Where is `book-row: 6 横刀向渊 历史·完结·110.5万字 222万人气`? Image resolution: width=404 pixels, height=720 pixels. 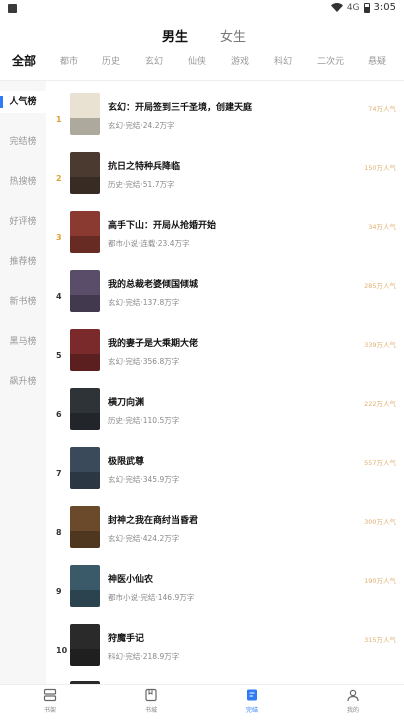 book-row: 6 横刀向渊 历史·完结·110.5万字 222万人气 is located at coordinates (225, 417).